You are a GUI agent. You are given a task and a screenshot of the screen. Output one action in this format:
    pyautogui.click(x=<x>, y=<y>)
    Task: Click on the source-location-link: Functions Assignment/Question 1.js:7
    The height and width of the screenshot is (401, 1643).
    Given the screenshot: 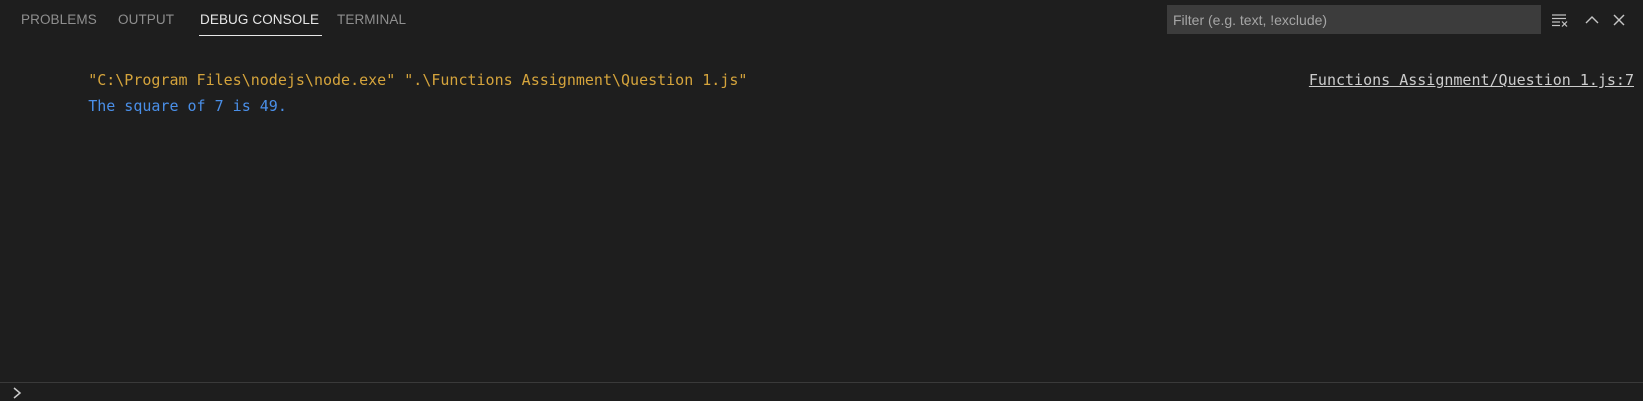 What is the action you would take?
    pyautogui.click(x=1471, y=80)
    